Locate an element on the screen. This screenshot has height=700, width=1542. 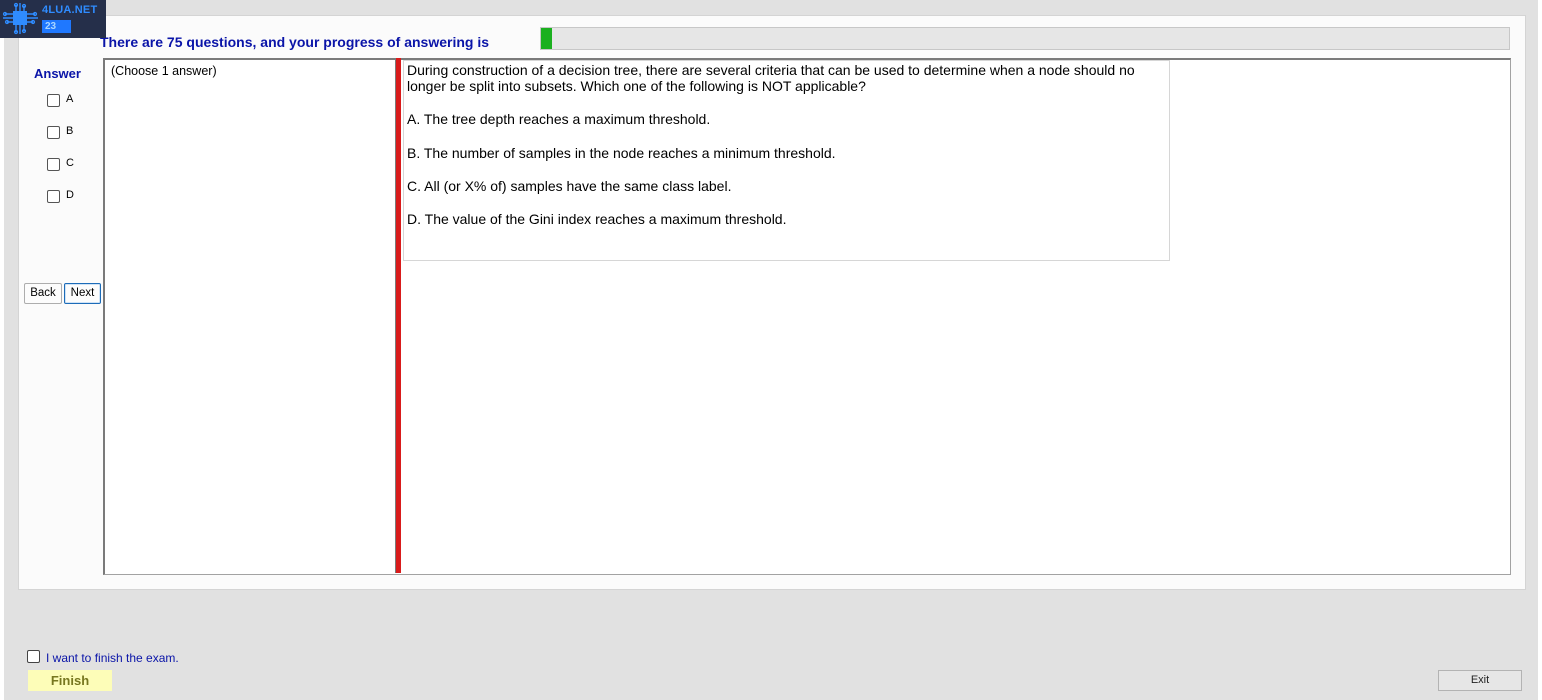
next-button: Next is located at coordinates (82, 293).